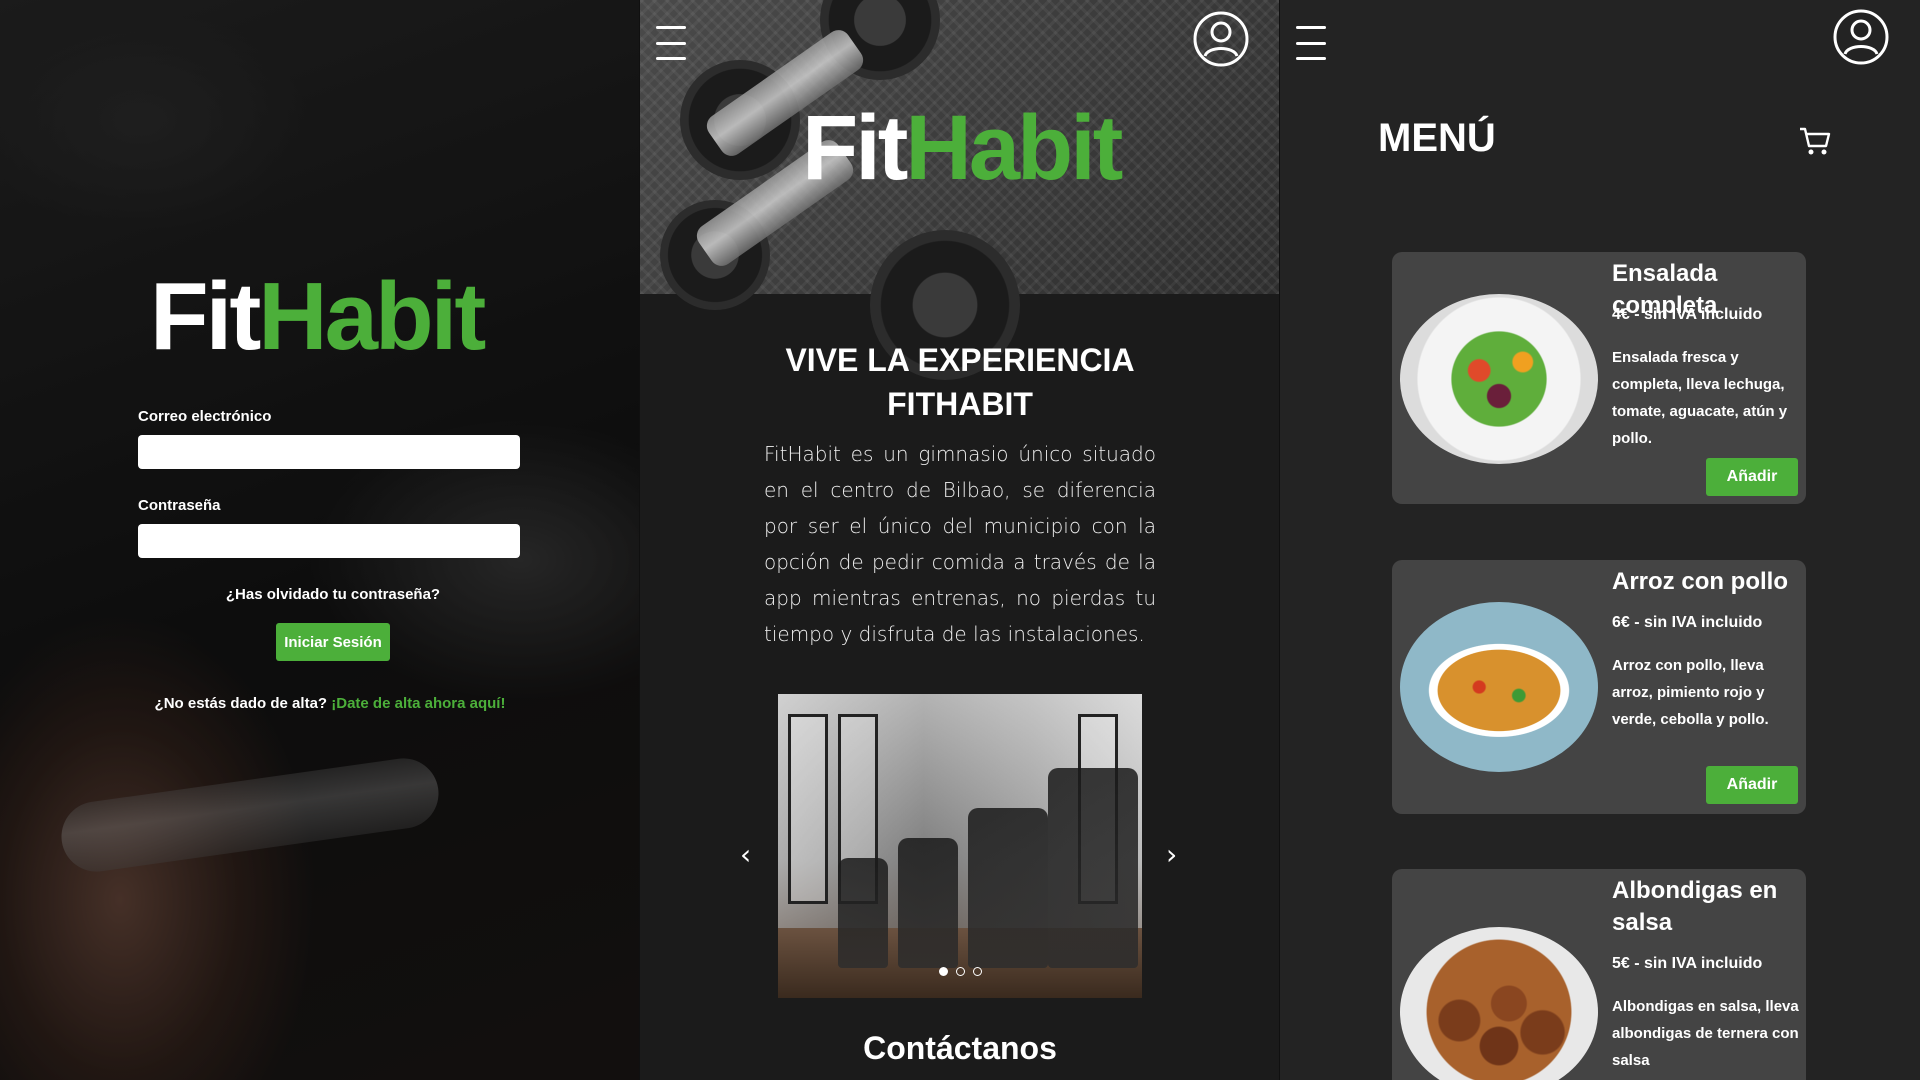 This screenshot has height=1080, width=1920. What do you see at coordinates (1499, 1003) in the screenshot?
I see `meatballs-dish-image` at bounding box center [1499, 1003].